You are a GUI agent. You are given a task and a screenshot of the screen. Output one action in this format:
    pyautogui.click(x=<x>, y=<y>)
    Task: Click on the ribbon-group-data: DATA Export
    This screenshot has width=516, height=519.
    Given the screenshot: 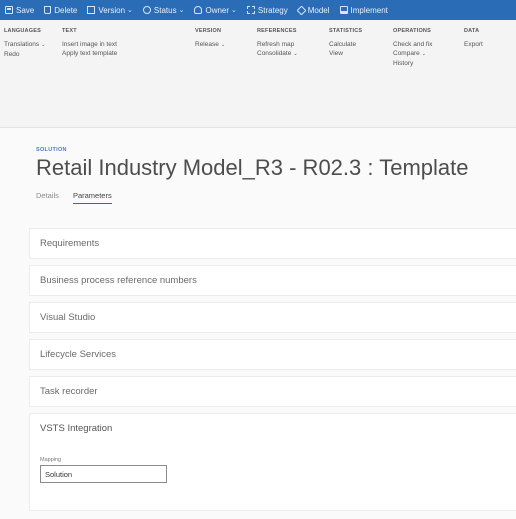 What is the action you would take?
    pyautogui.click(x=473, y=38)
    